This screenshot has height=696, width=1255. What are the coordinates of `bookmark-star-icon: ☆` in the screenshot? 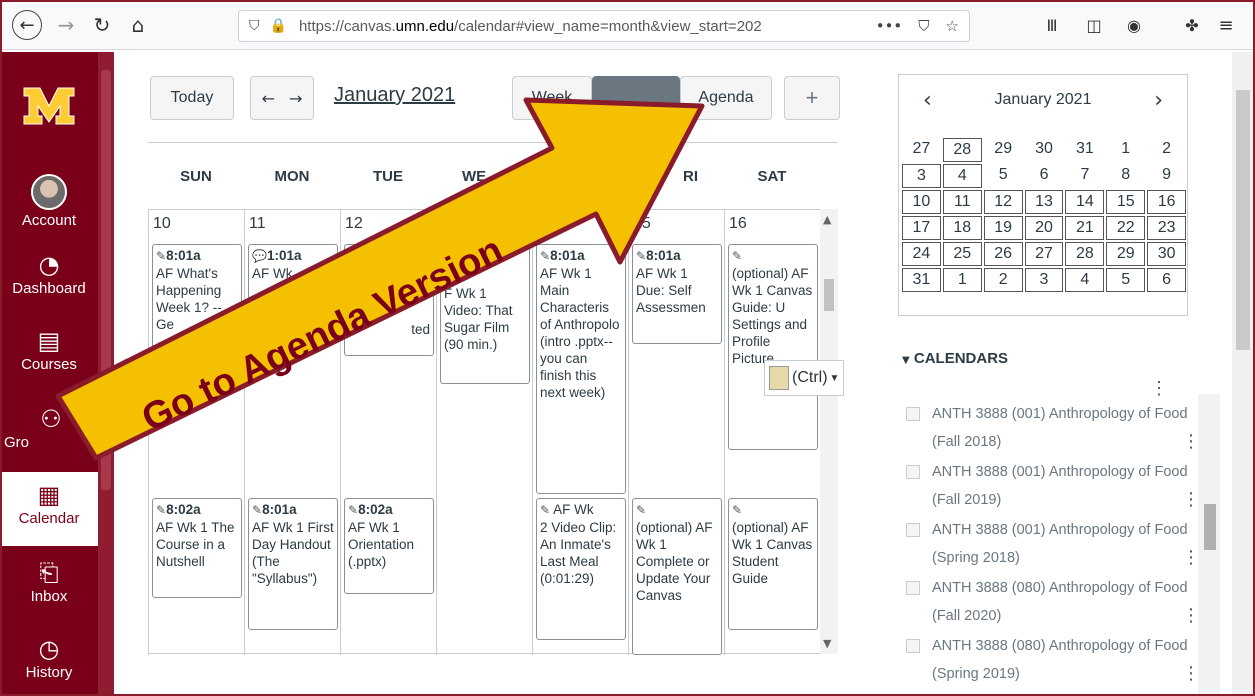 It's located at (952, 26).